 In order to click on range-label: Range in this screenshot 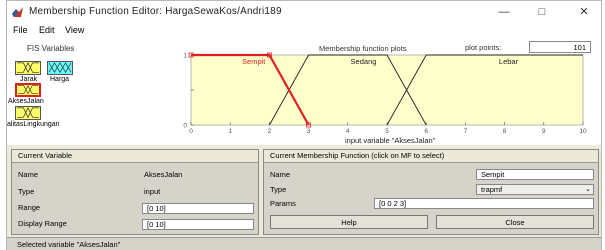, I will do `click(29, 207)`.